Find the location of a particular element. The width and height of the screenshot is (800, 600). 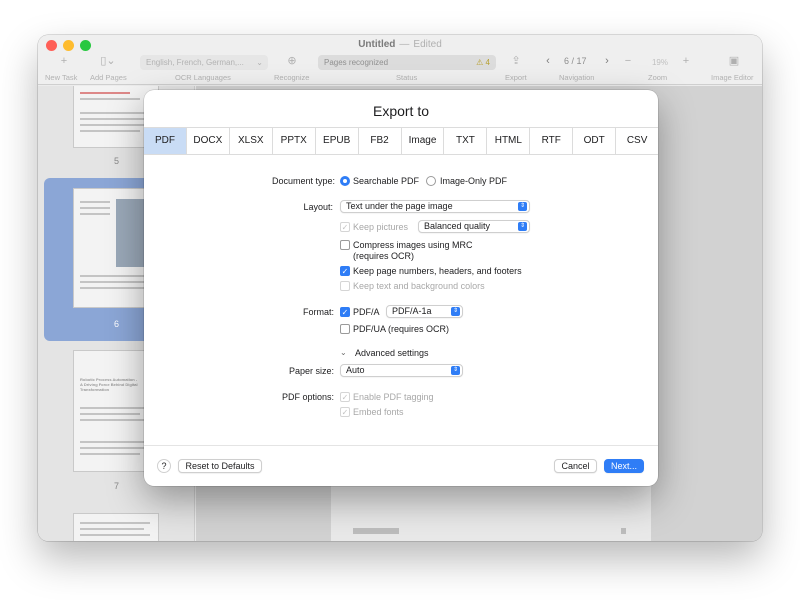

image-editor-button: ▣ is located at coordinates (734, 61).